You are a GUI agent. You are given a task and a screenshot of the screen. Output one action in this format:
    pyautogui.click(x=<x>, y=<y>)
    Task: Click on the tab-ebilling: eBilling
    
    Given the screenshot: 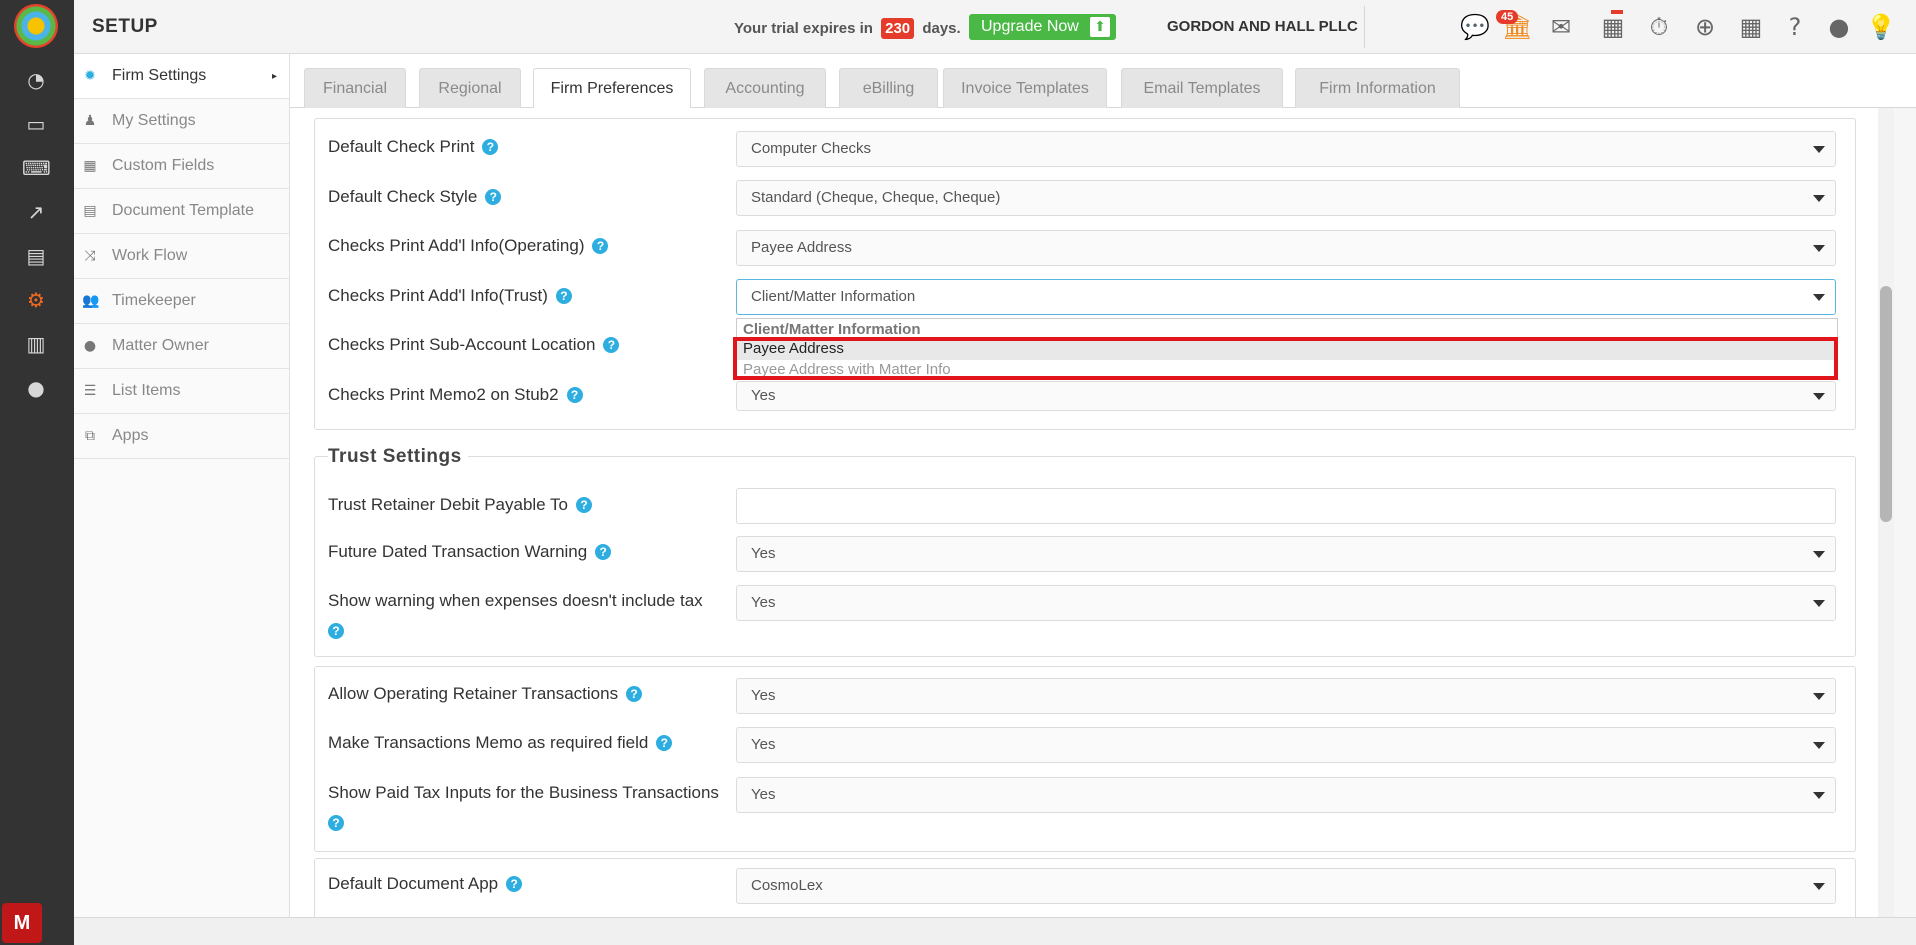 What is the action you would take?
    pyautogui.click(x=888, y=88)
    